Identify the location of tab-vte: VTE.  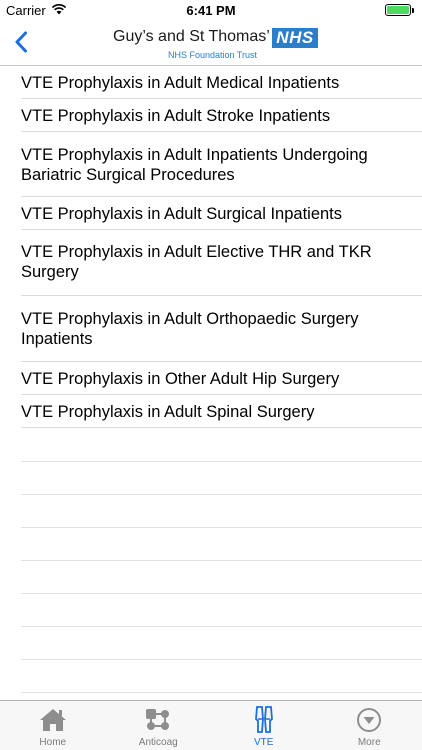
(264, 725).